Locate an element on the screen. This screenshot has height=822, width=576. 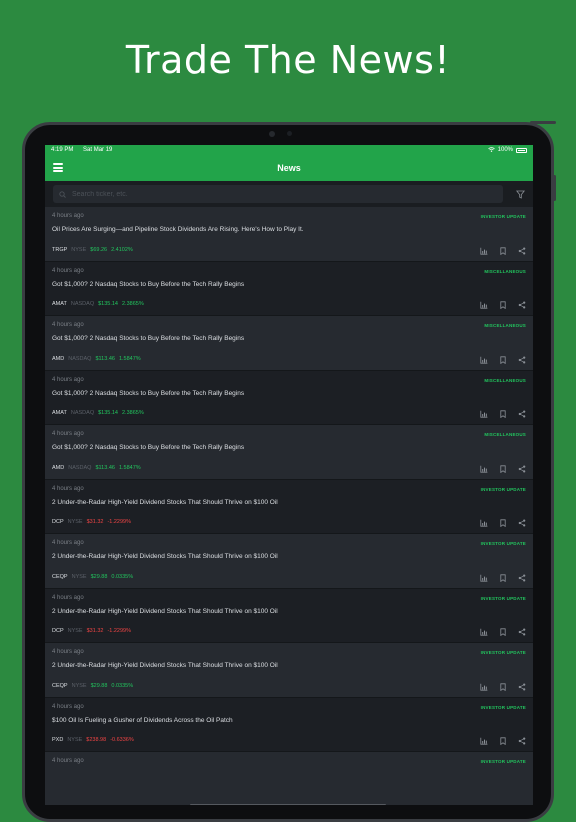
ticker-change: -1.2299% is located at coordinates (119, 522).